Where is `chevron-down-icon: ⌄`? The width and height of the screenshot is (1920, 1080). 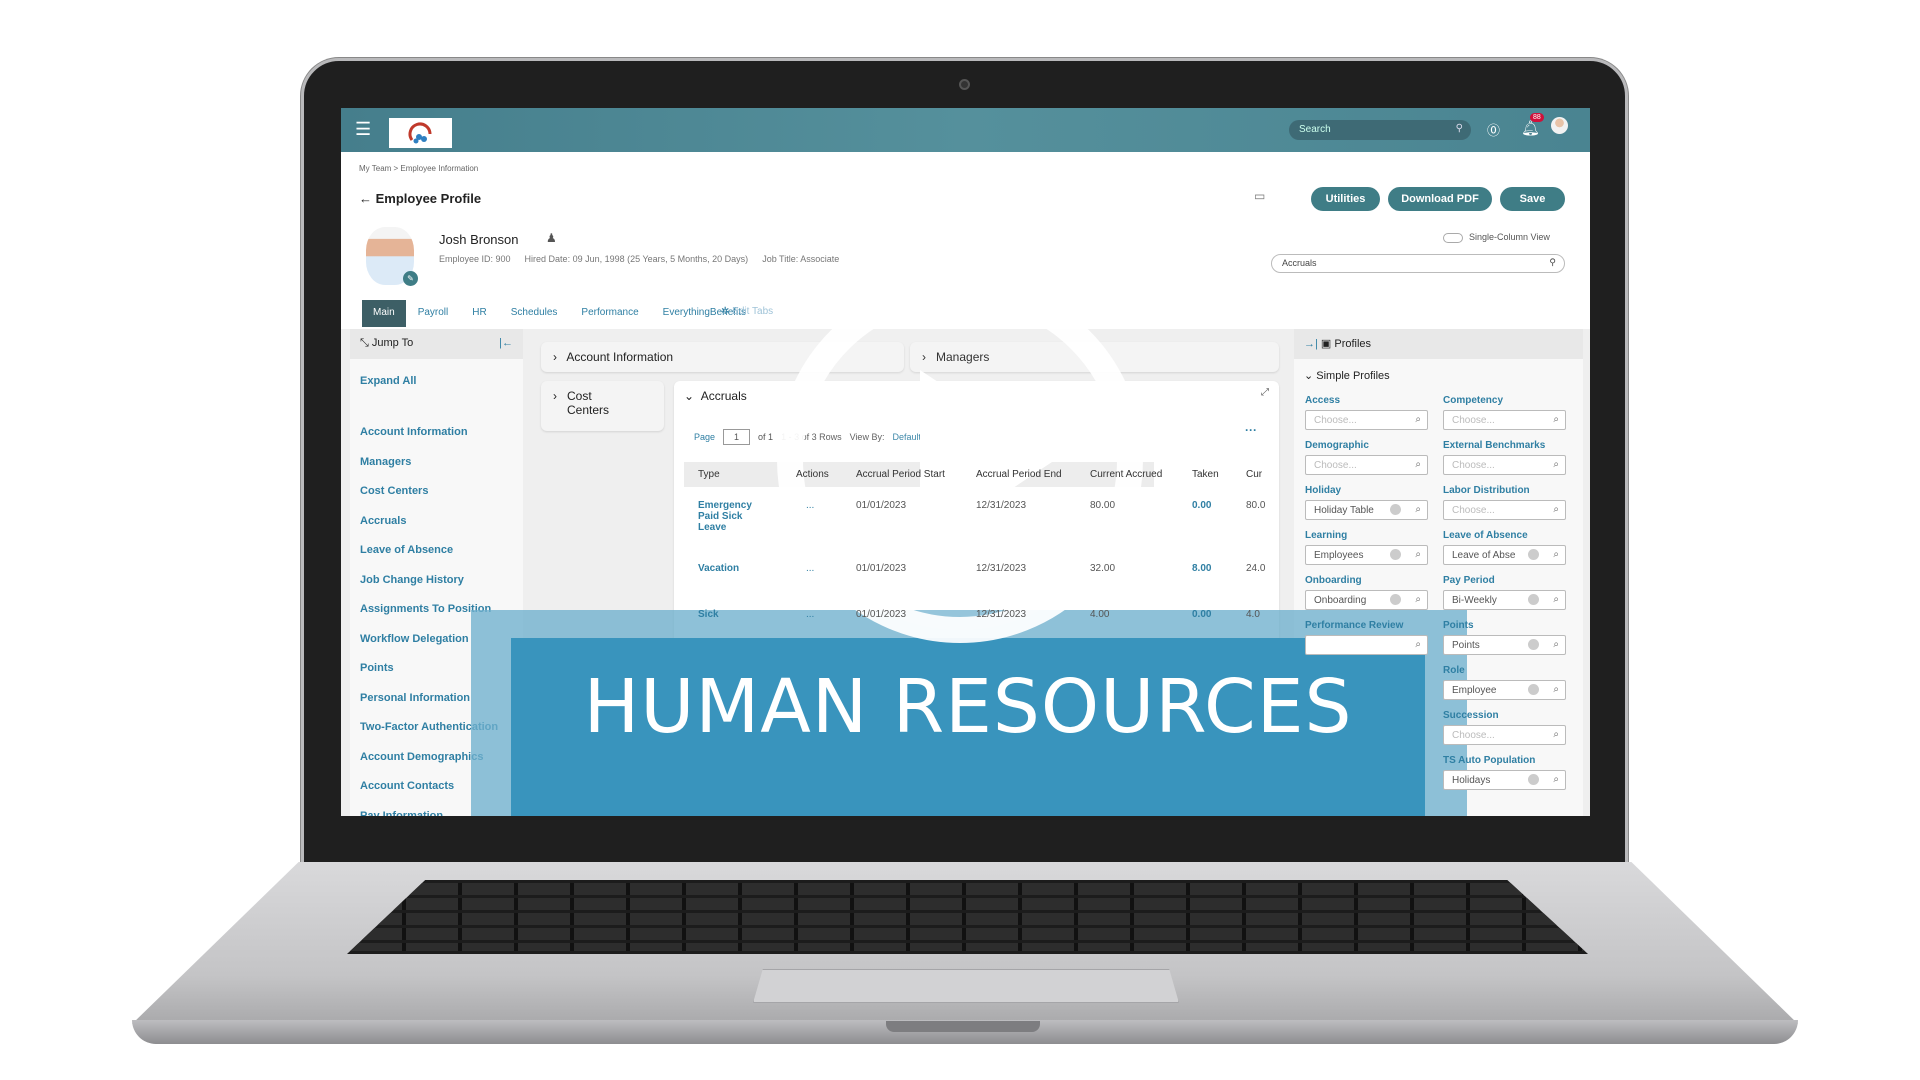 chevron-down-icon: ⌄ is located at coordinates (692, 396).